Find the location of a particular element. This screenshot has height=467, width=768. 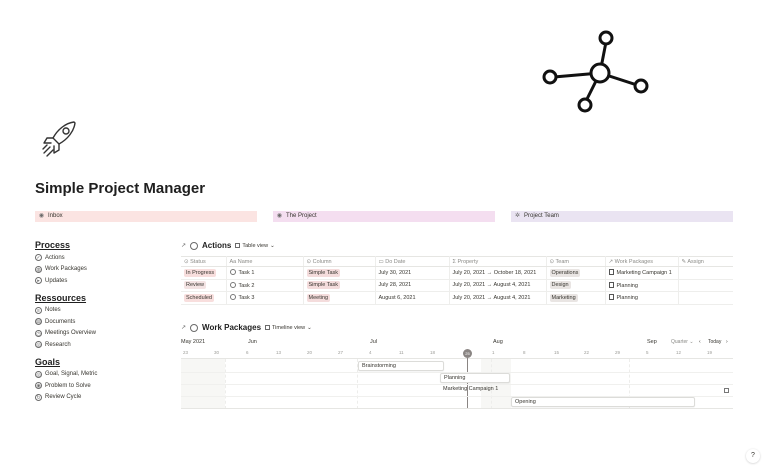

the-project-link: ◉ The Project is located at coordinates (384, 216).